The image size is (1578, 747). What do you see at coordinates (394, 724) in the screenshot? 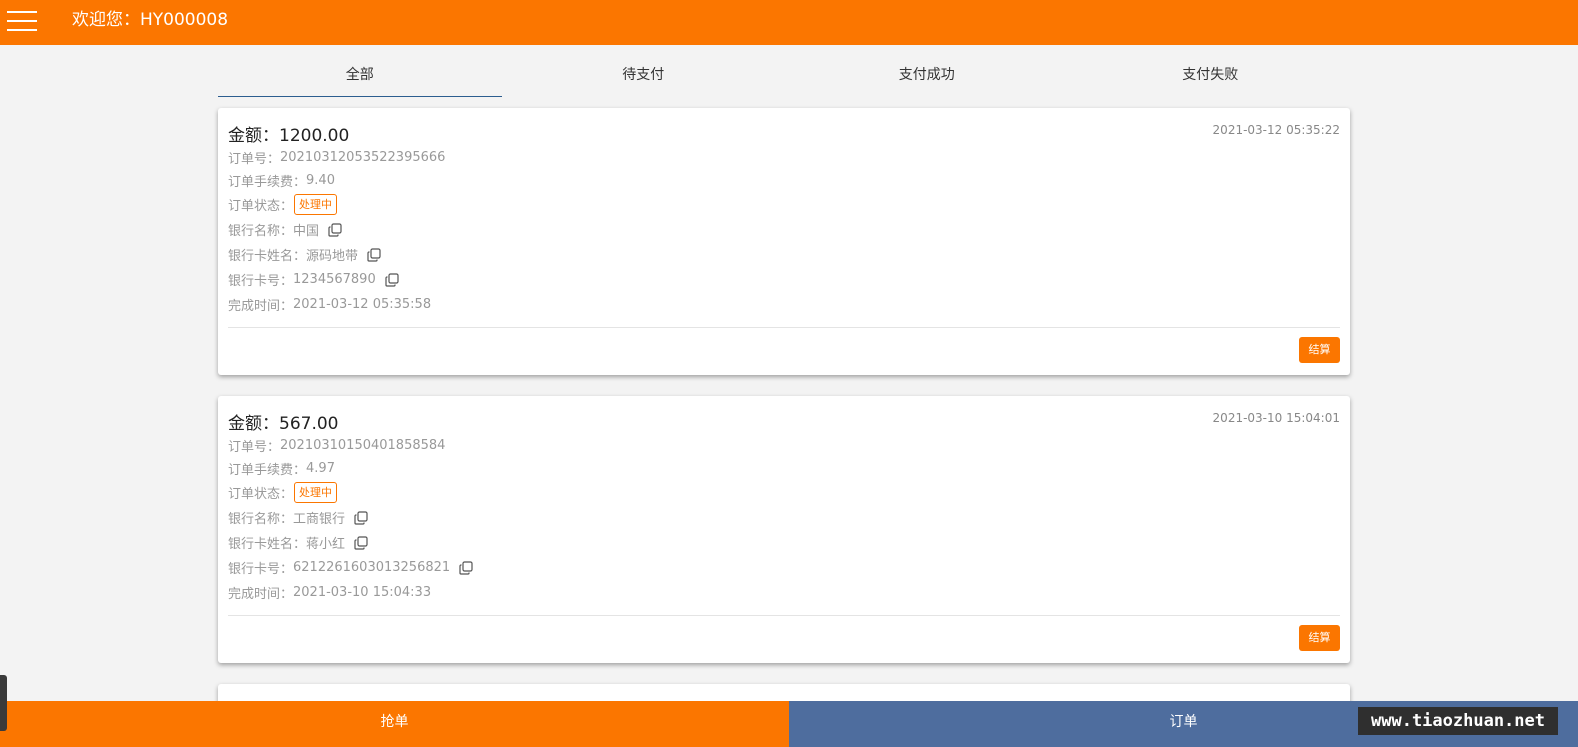
I see `grab-order-tab: 抢单` at bounding box center [394, 724].